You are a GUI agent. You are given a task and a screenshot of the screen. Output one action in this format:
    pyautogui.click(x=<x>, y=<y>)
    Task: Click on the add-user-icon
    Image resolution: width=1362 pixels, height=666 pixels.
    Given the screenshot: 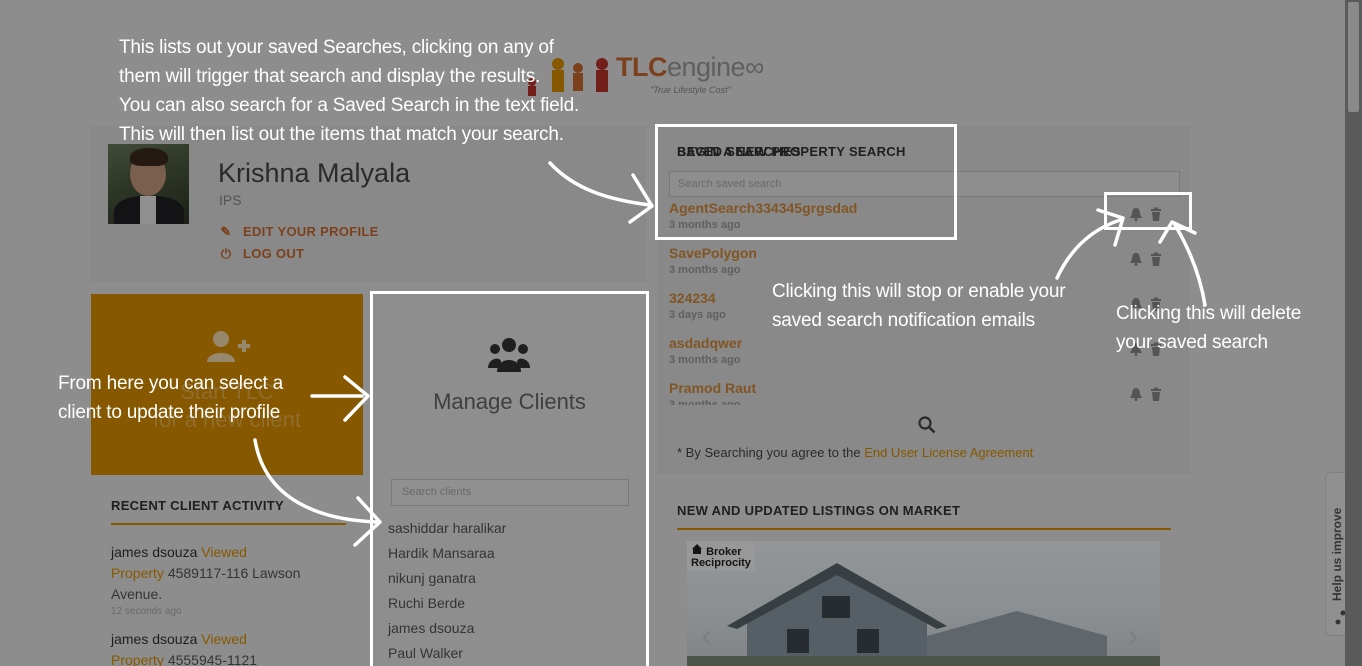 What is the action you would take?
    pyautogui.click(x=228, y=346)
    